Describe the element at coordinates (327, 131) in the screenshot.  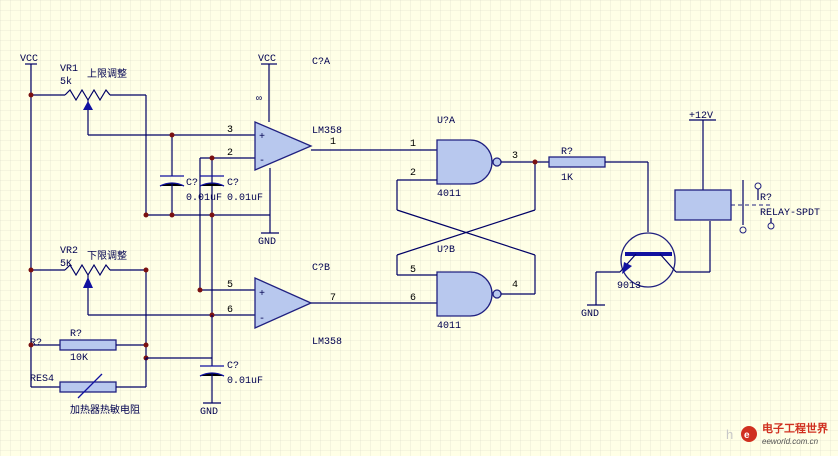
I see `opamp-a-part: LM358` at that location.